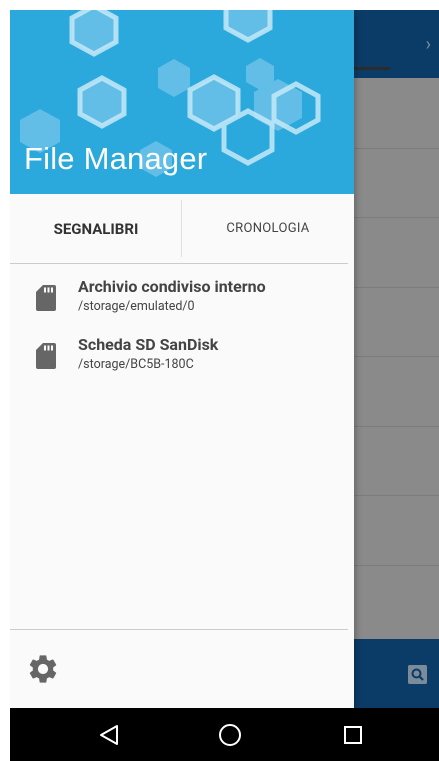 This screenshot has width=439, height=761. I want to click on storage-path: /storage/BC5B-180C, so click(136, 364).